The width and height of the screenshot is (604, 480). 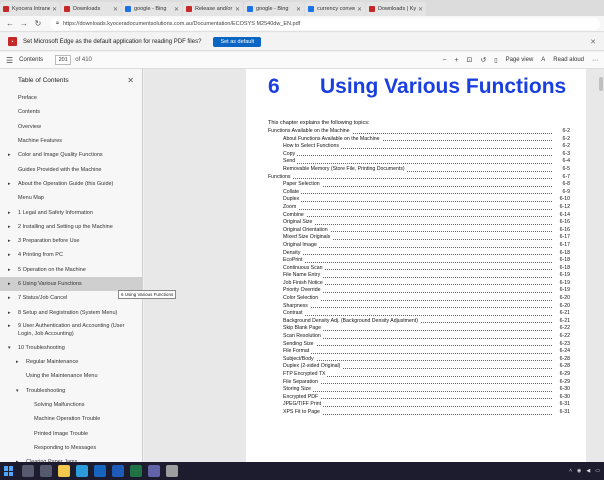 I want to click on set-as-default-button: Set as default, so click(x=237, y=41).